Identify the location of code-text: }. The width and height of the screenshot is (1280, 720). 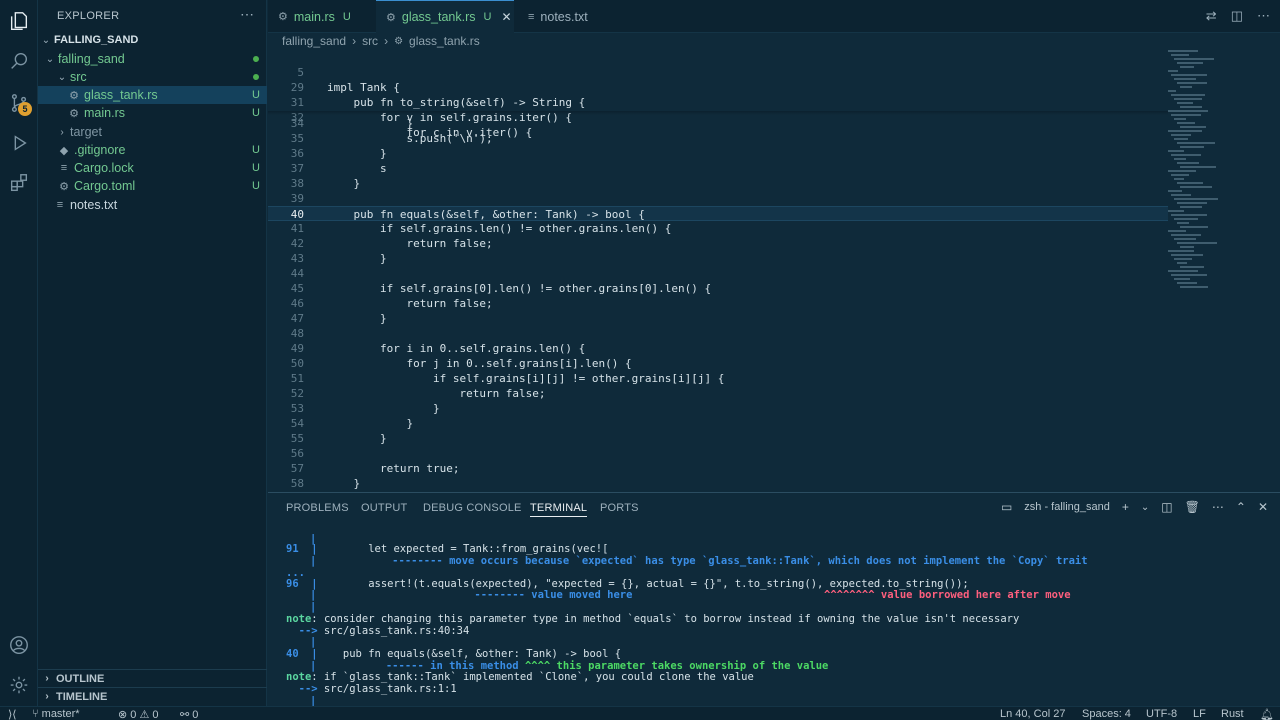
(383, 408).